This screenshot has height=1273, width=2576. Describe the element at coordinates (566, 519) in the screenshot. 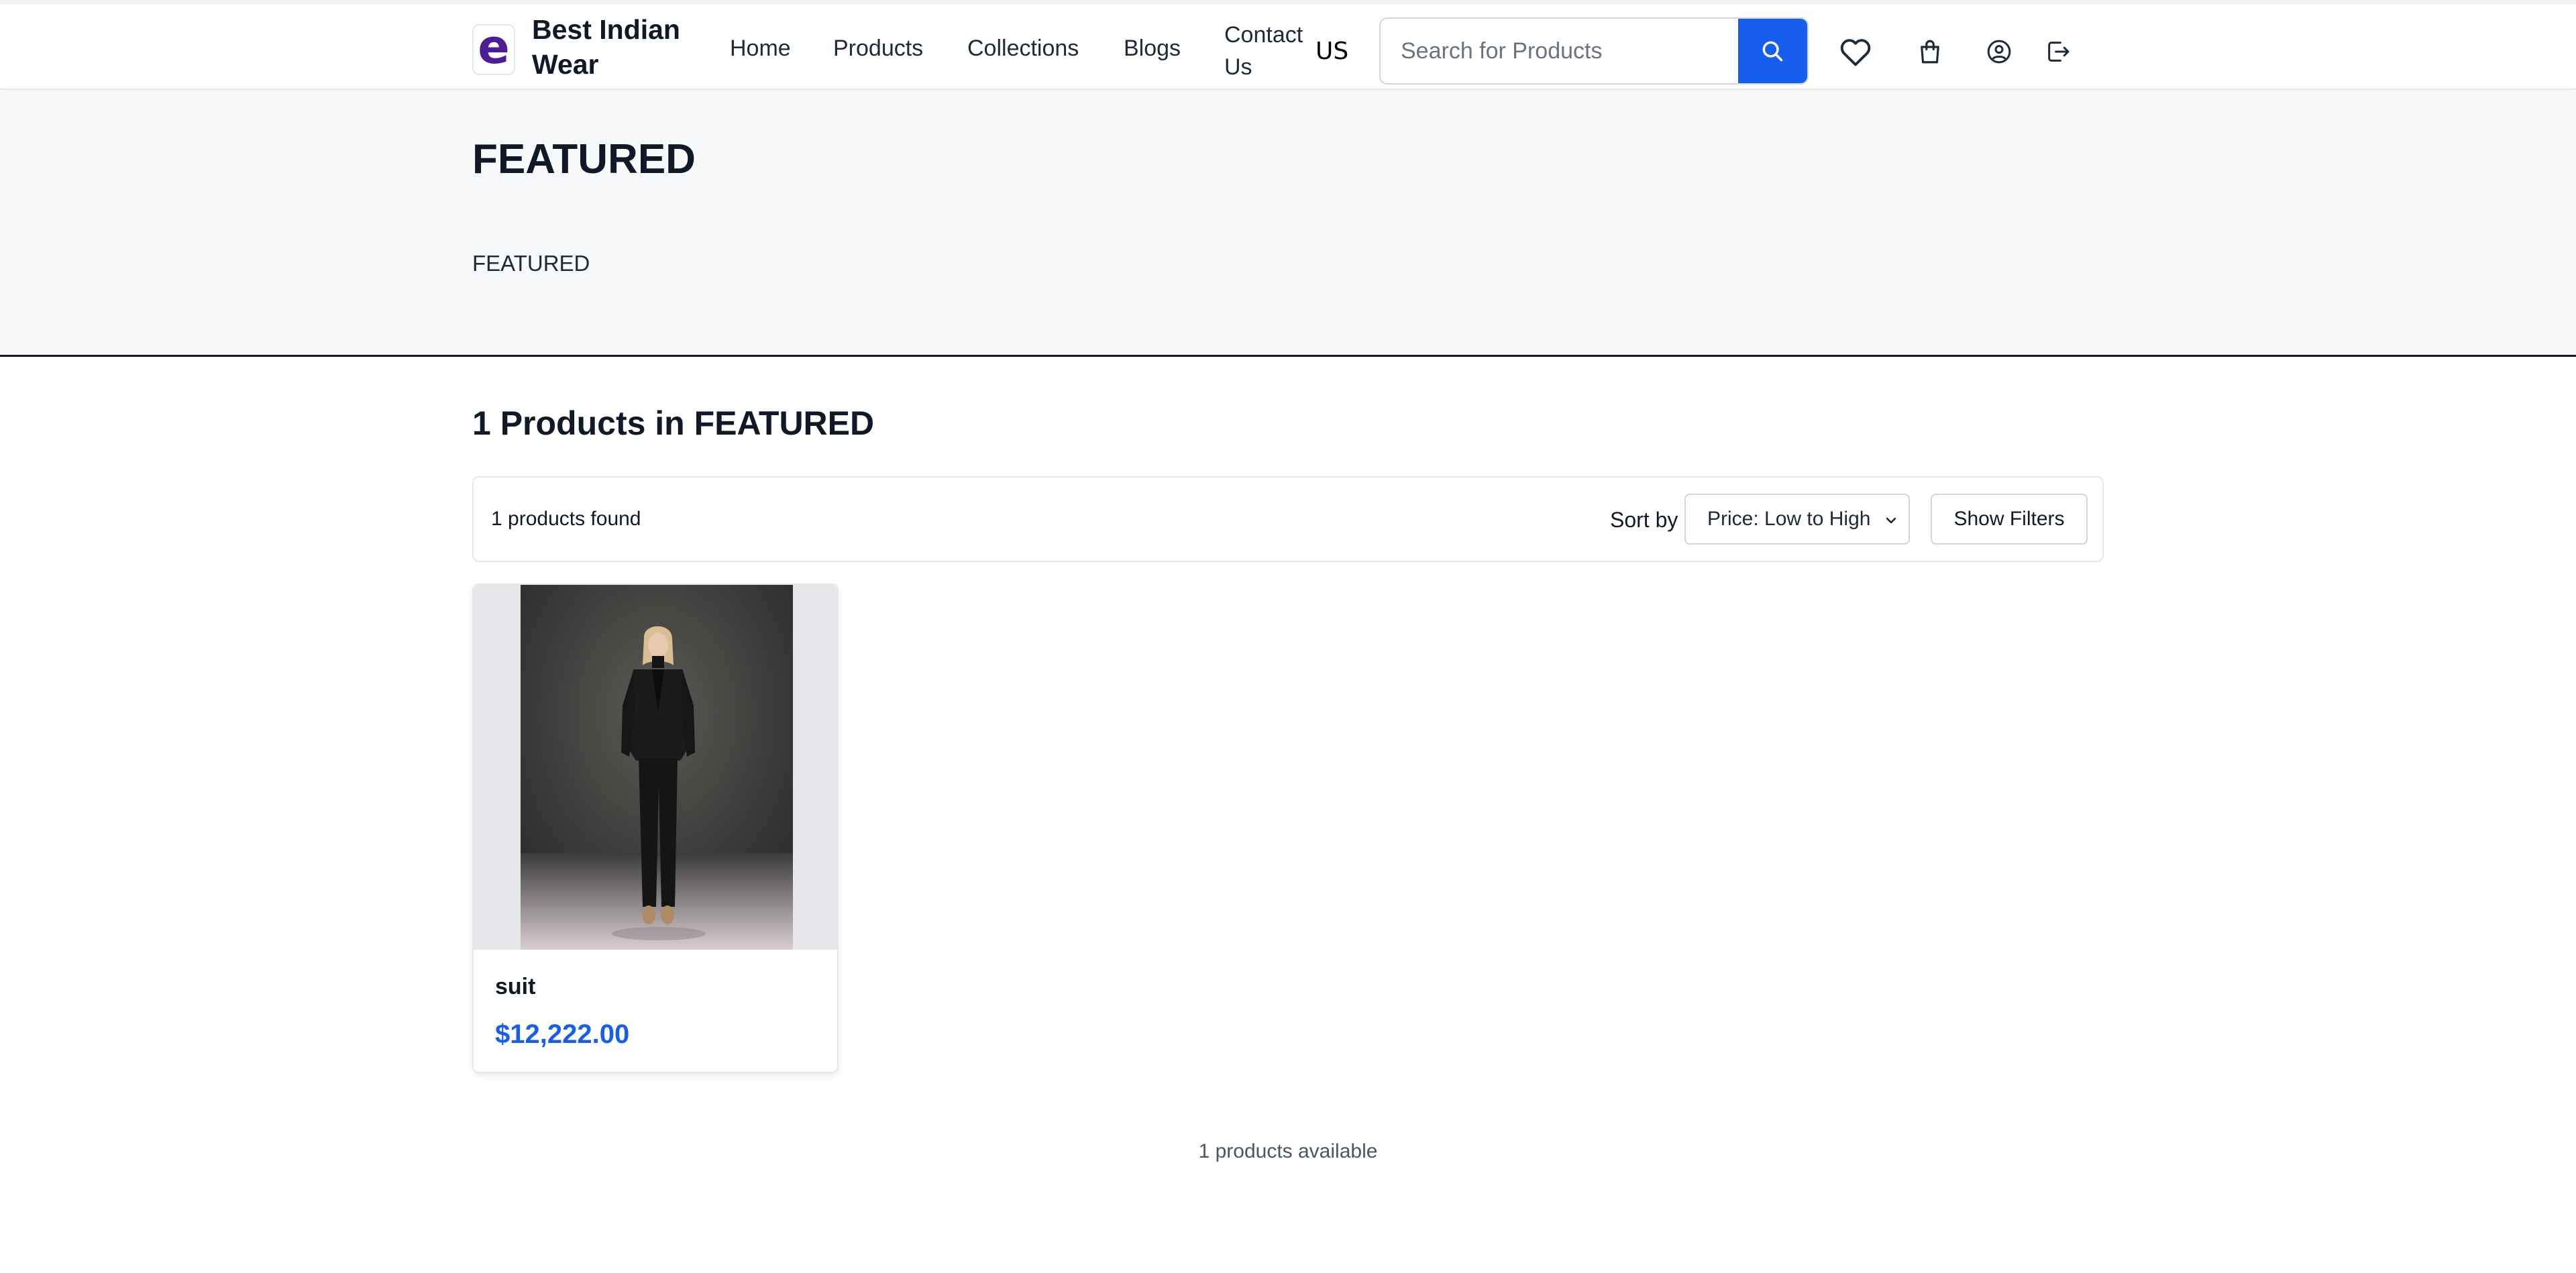

I see `products-found-text: 1 products found` at that location.